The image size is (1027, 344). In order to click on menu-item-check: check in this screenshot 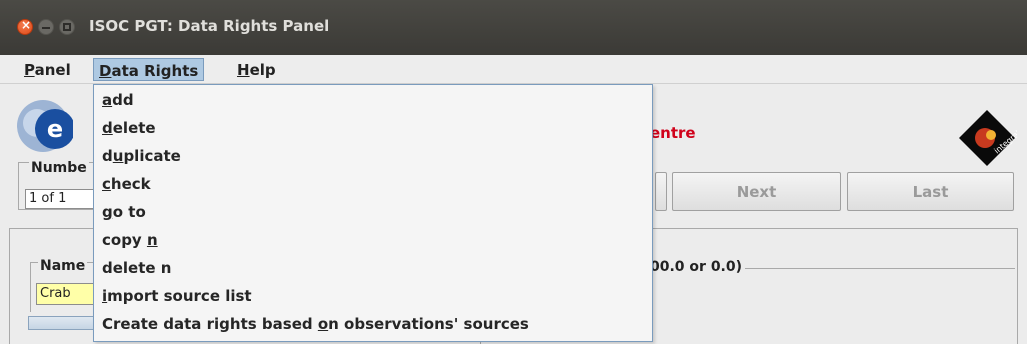, I will do `click(126, 188)`.